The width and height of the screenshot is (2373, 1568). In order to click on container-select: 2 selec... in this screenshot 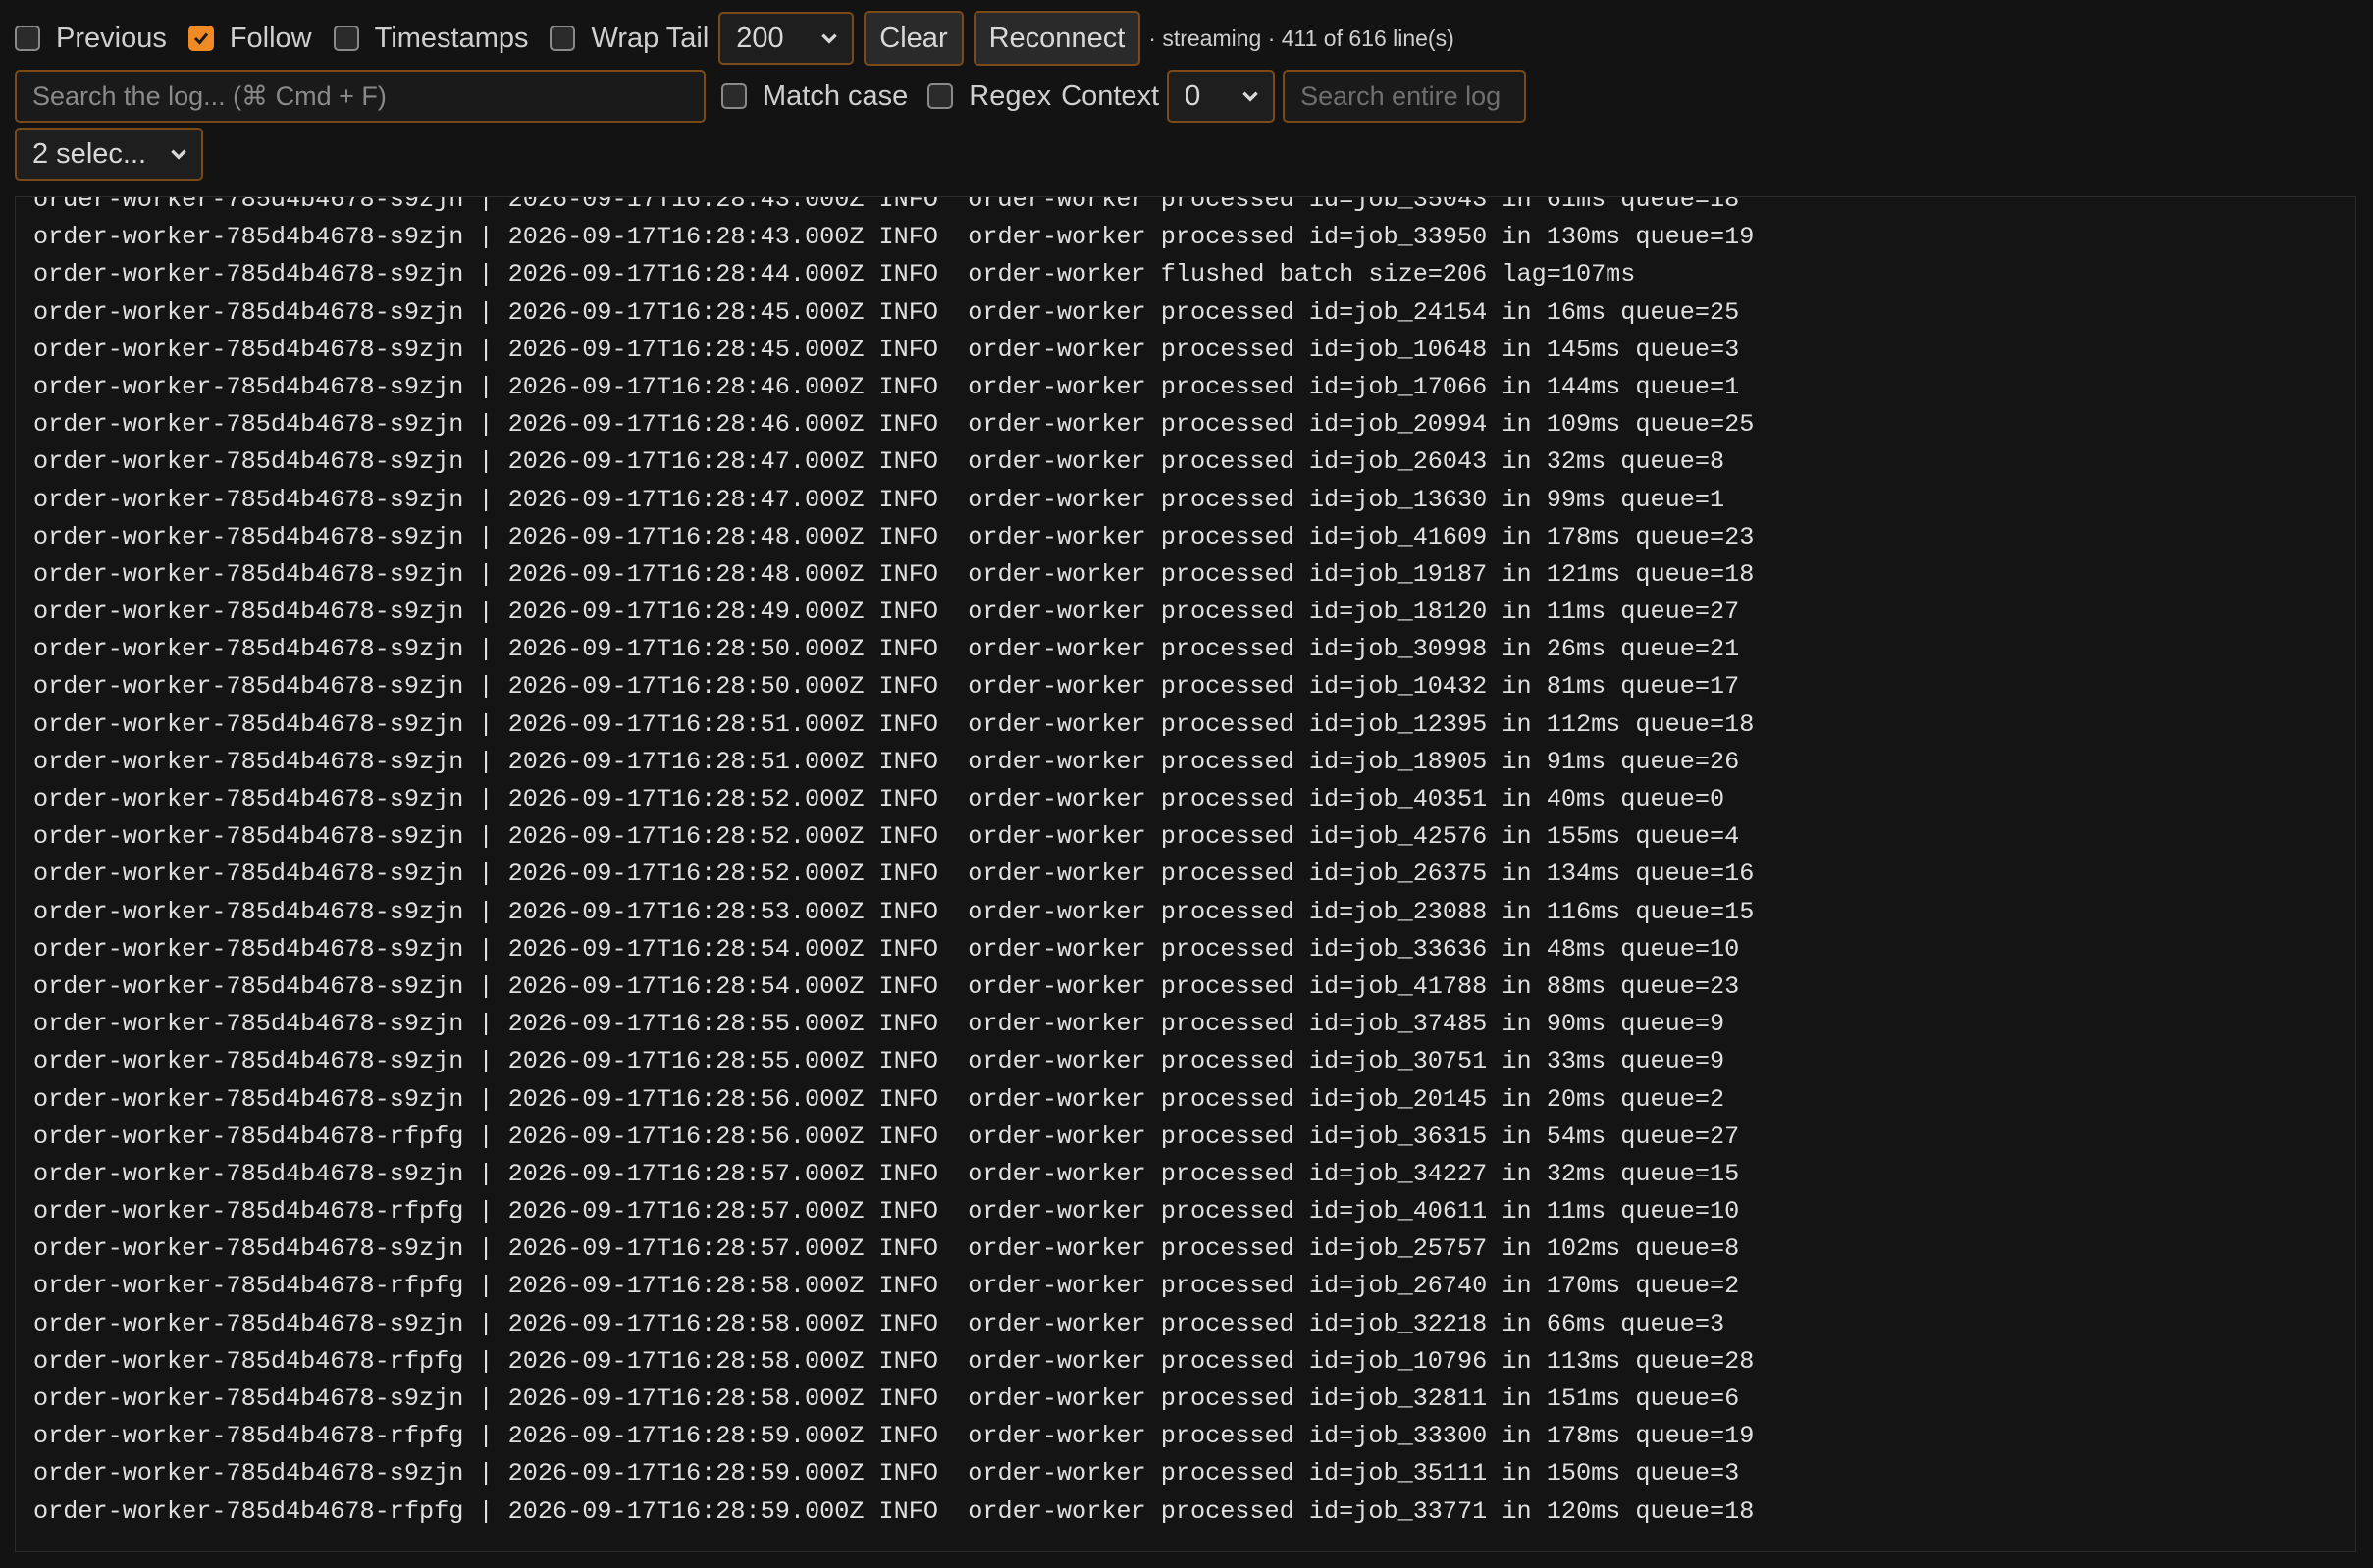, I will do `click(109, 154)`.